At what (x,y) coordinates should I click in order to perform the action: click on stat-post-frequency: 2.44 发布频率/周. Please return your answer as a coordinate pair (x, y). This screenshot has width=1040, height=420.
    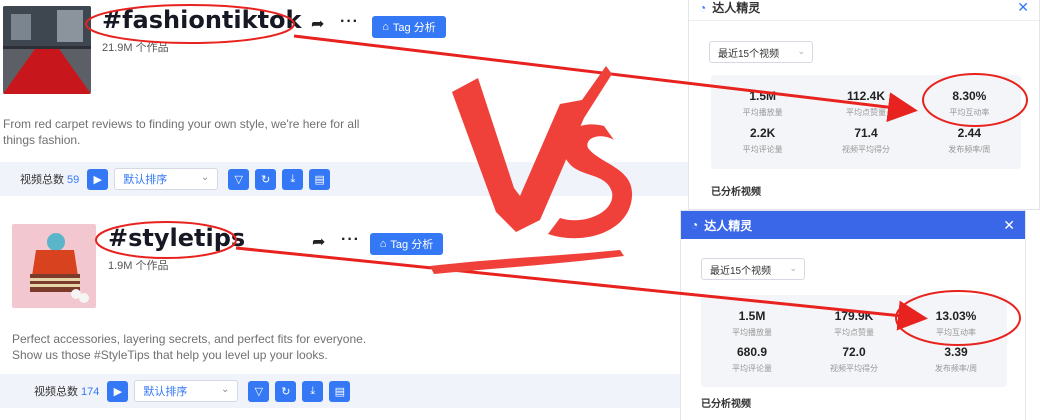
    Looking at the image, I should click on (969, 140).